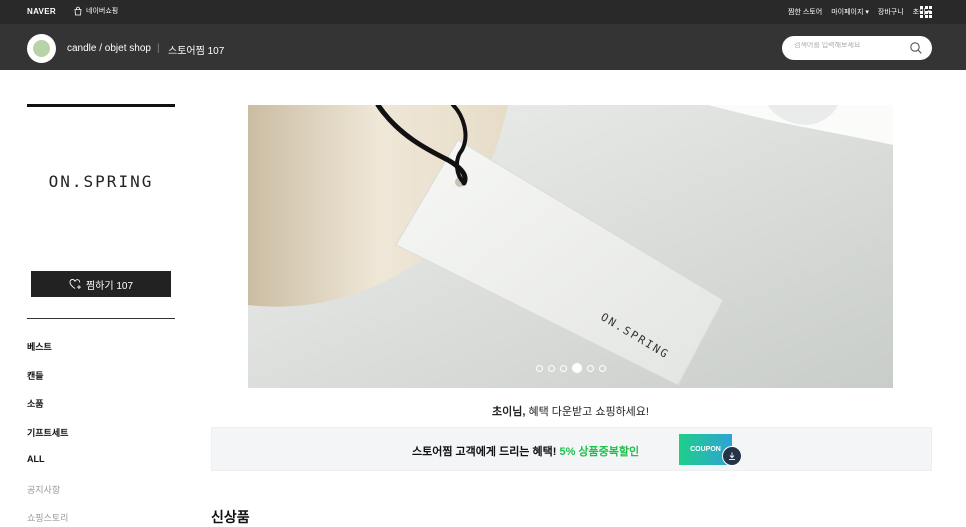 The image size is (966, 527). I want to click on zzim-button: 찜하기 107, so click(101, 284).